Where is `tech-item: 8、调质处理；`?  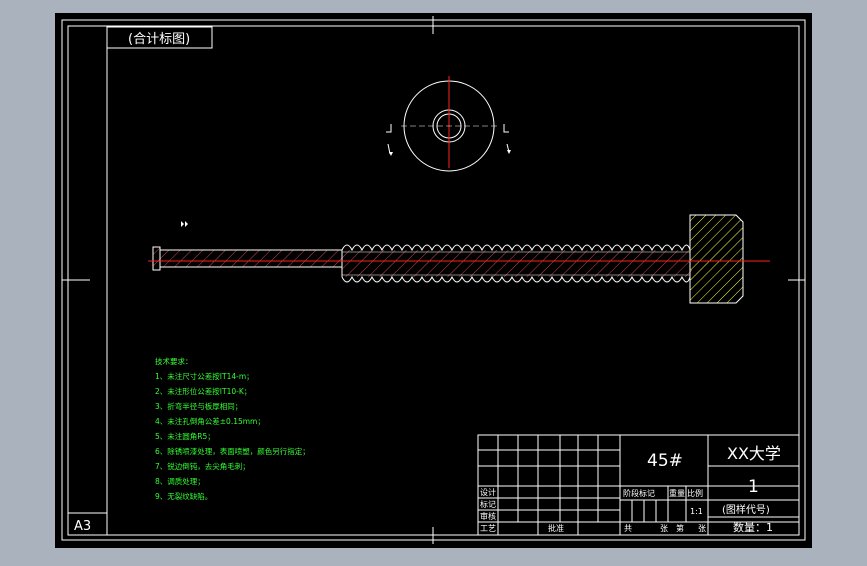
tech-item: 8、调质处理； is located at coordinates (180, 481).